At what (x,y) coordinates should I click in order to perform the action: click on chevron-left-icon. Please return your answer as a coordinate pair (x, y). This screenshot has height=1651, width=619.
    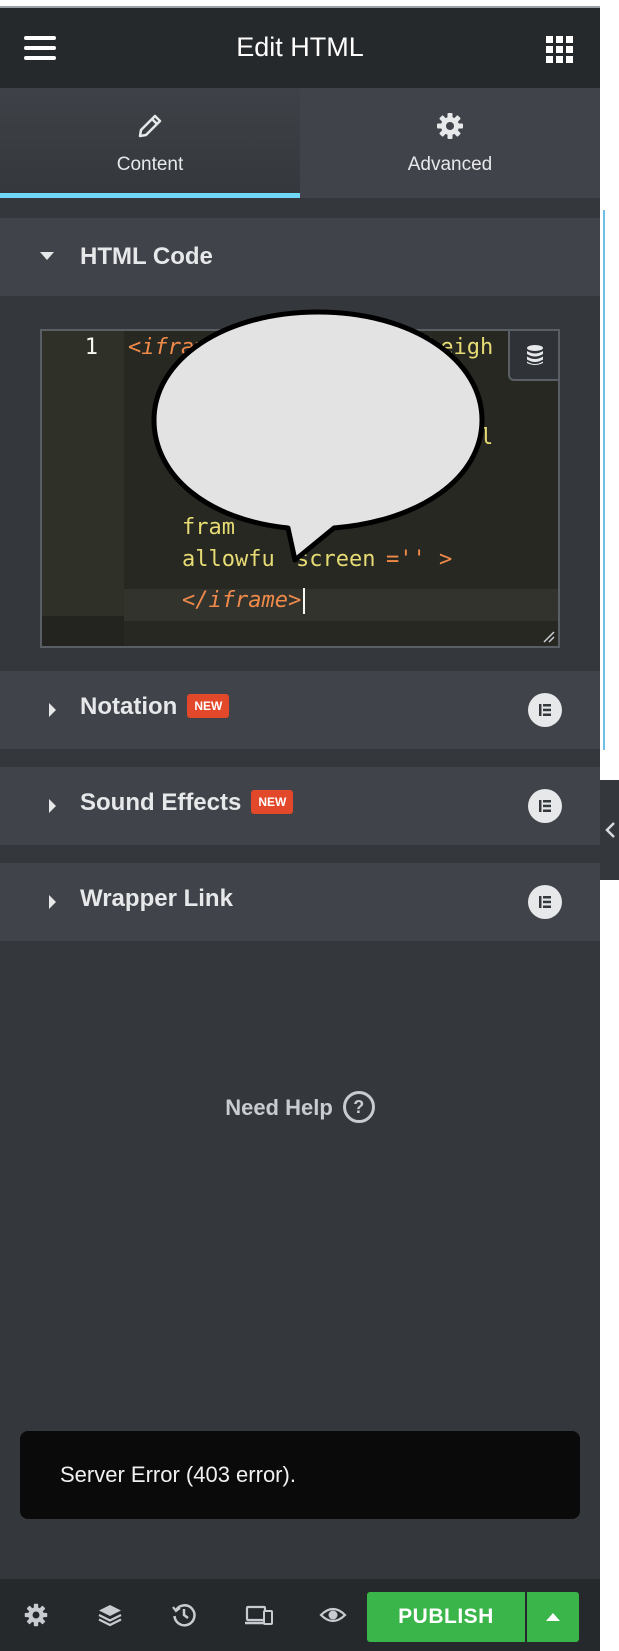
    Looking at the image, I should click on (609, 830).